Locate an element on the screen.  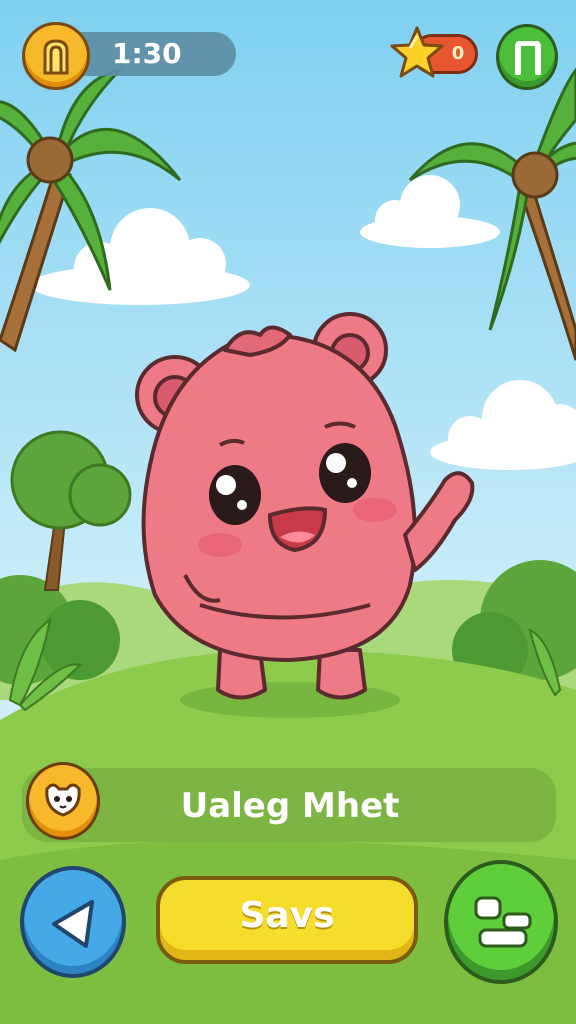
pause-button is located at coordinates (527, 57).